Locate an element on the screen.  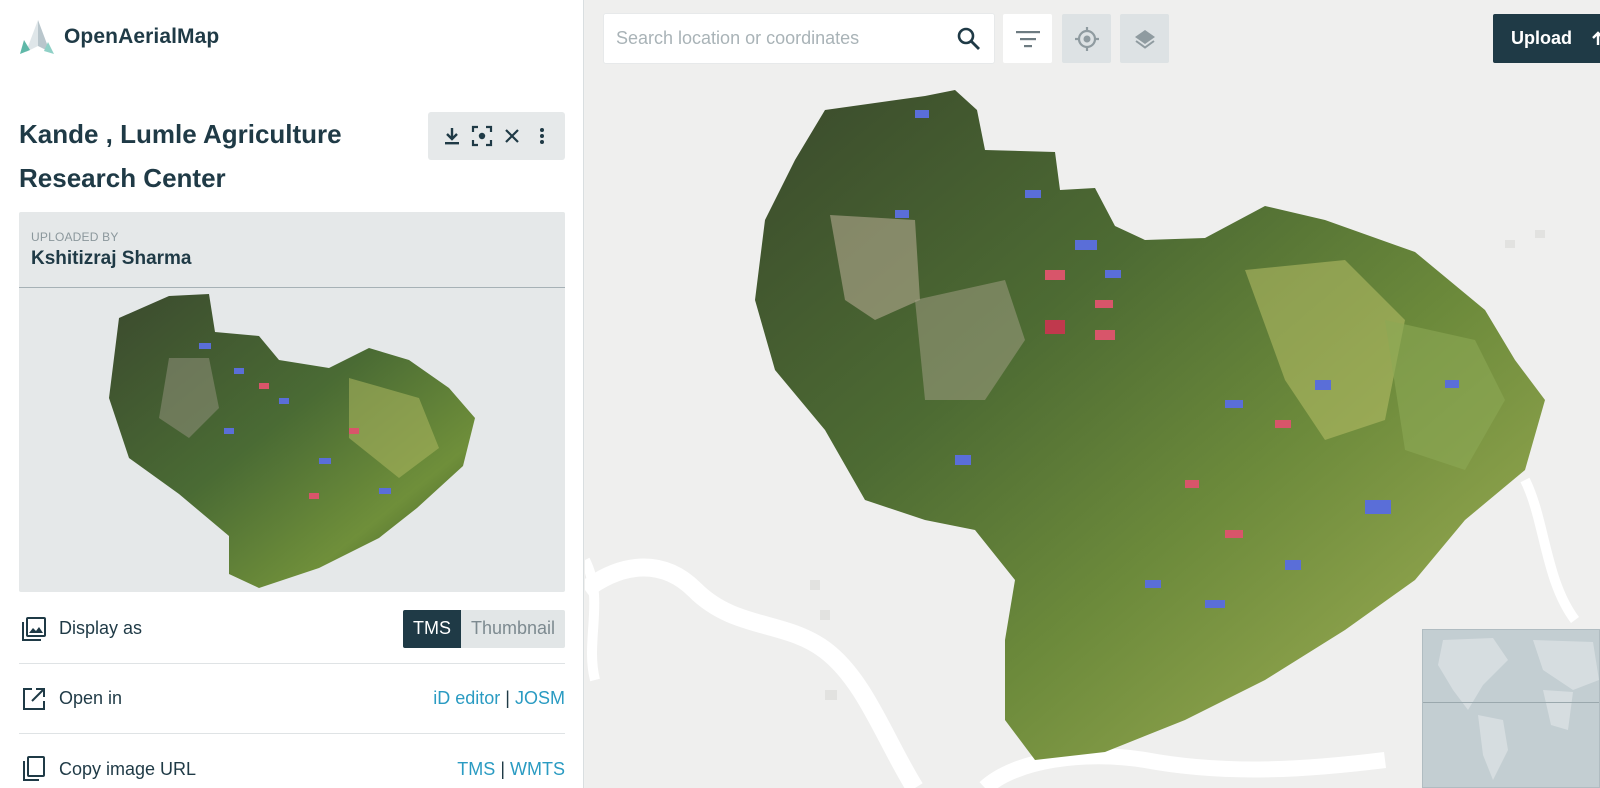
display-thumbnail-option: Thumbnail is located at coordinates (512, 628).